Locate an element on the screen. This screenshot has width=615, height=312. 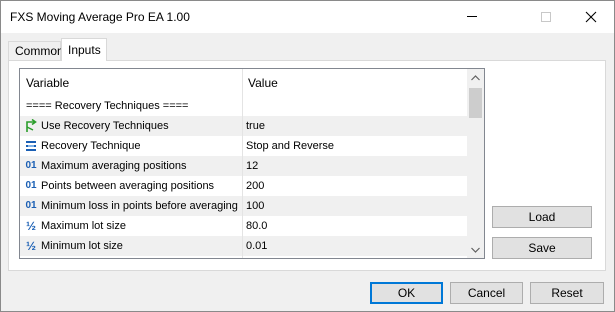
value-text: 200 is located at coordinates (255, 186).